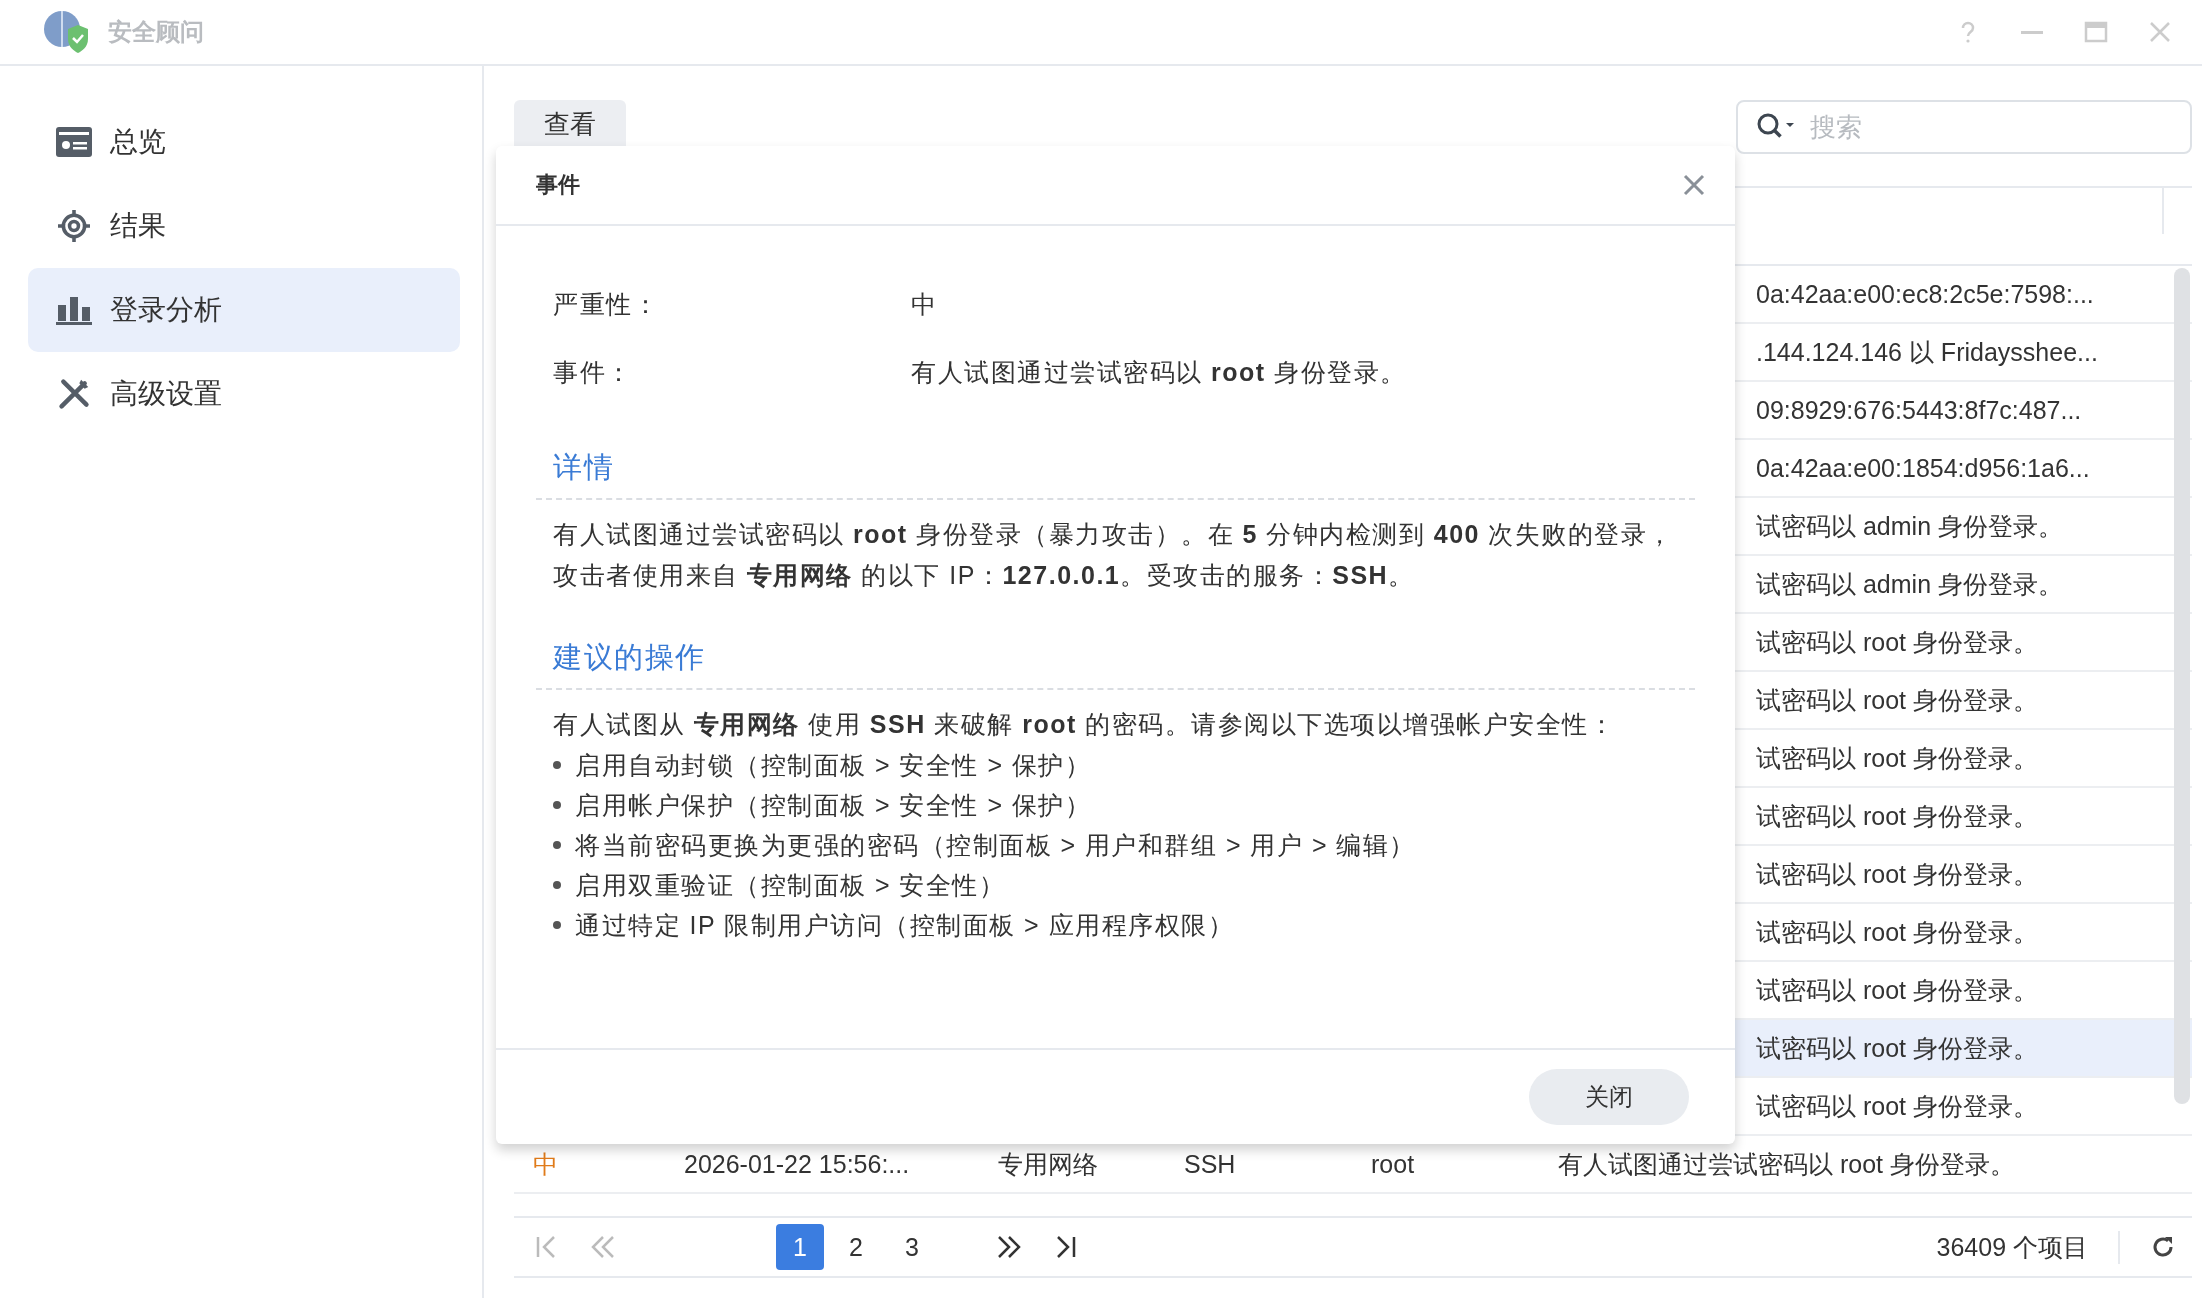  What do you see at coordinates (1210, 1164) in the screenshot?
I see `table-cell-text: SSH` at bounding box center [1210, 1164].